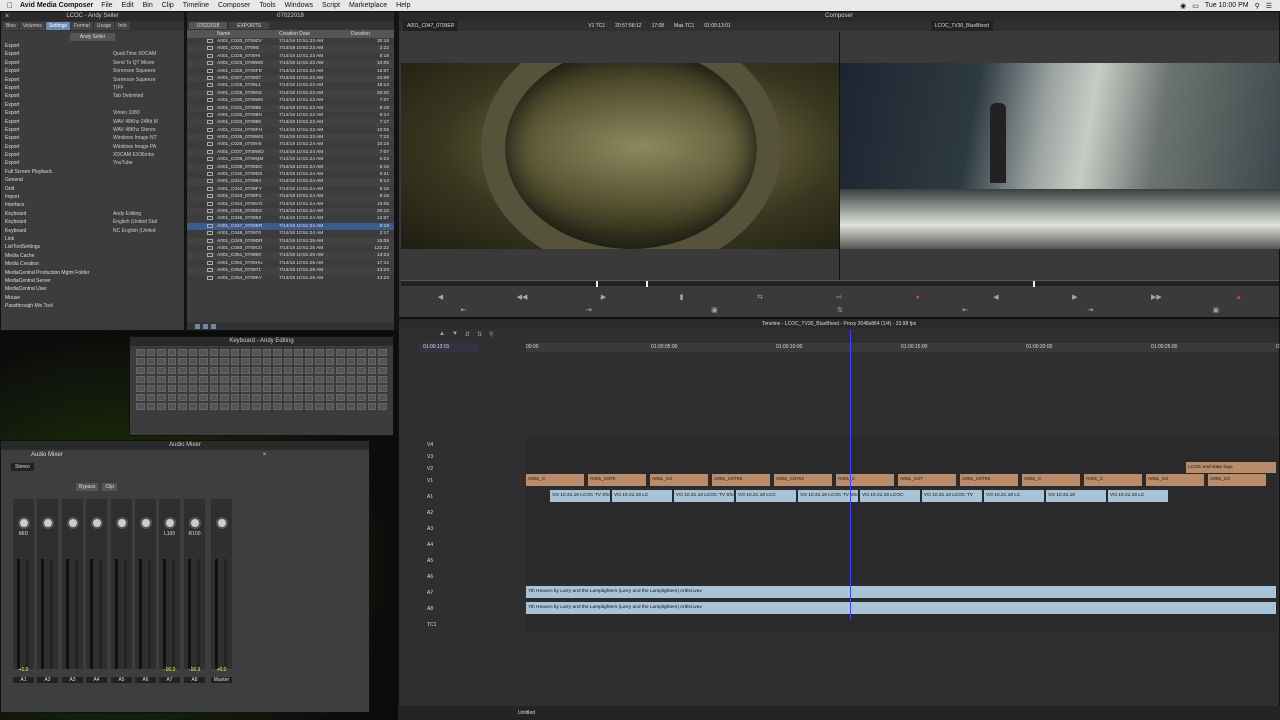 The width and height of the screenshot is (1280, 720). I want to click on go-in-icon: ⇤, so click(965, 310).